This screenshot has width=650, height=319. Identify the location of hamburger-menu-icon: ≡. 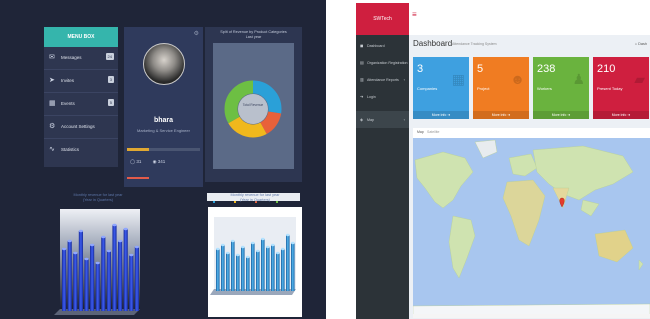
(414, 14).